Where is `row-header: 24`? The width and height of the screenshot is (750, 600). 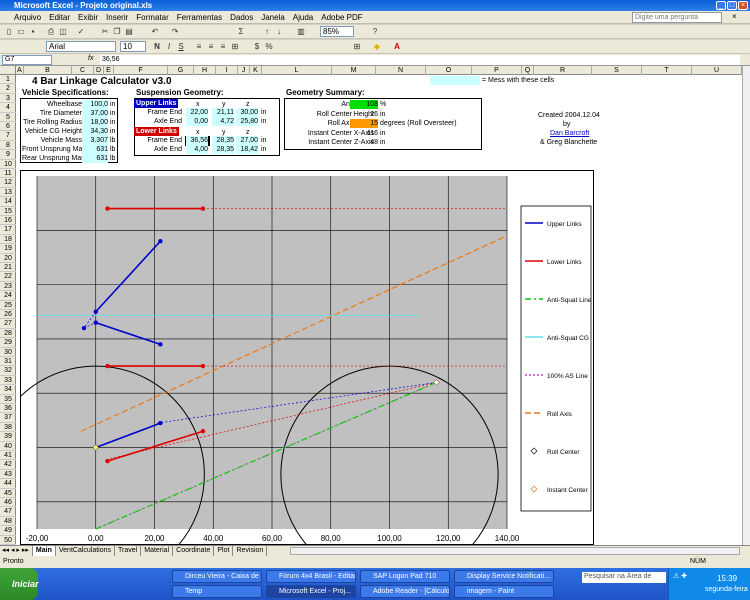
row-header: 24 is located at coordinates (8, 296).